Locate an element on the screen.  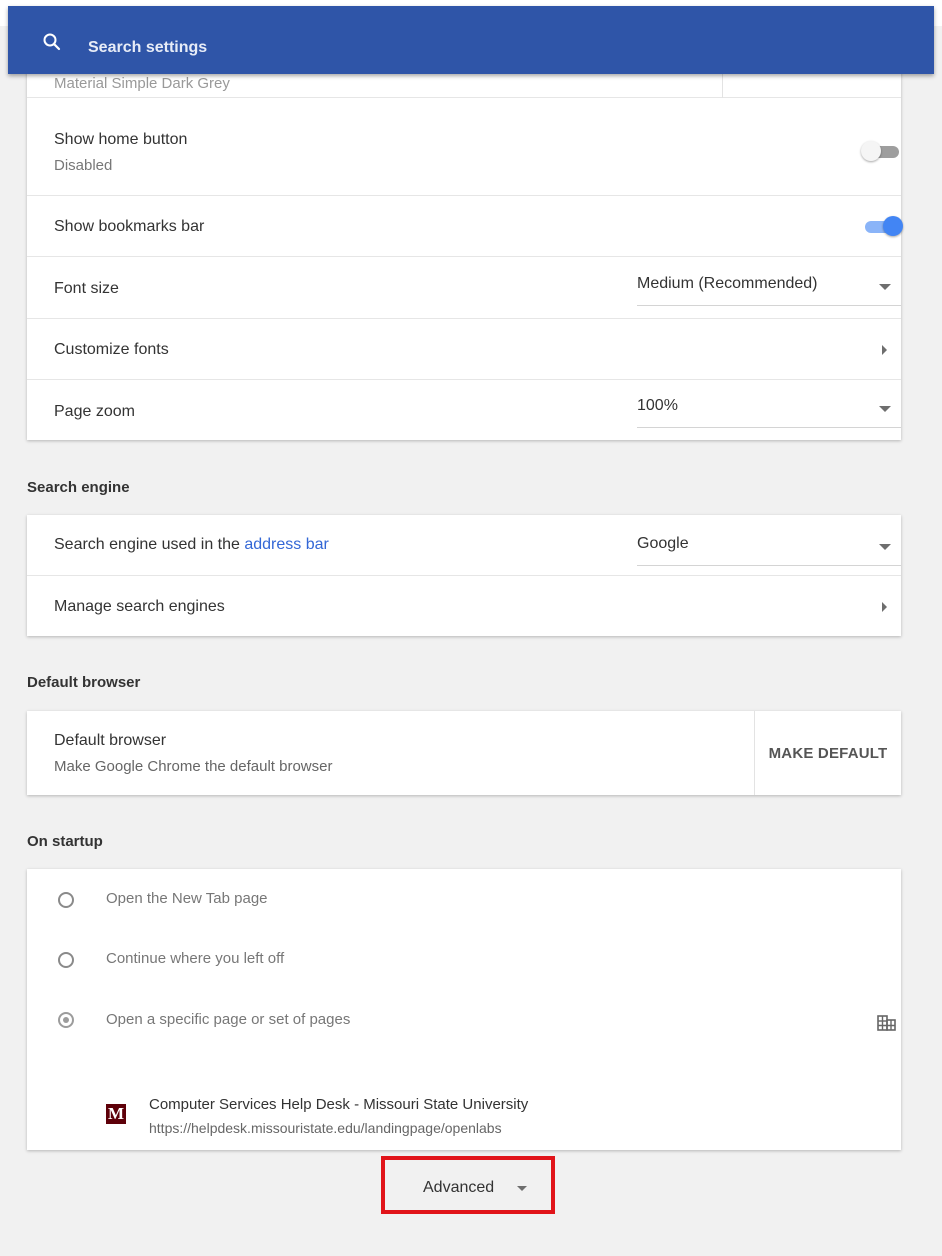
search-engine-used-text: Search engine used in the is located at coordinates (149, 544).